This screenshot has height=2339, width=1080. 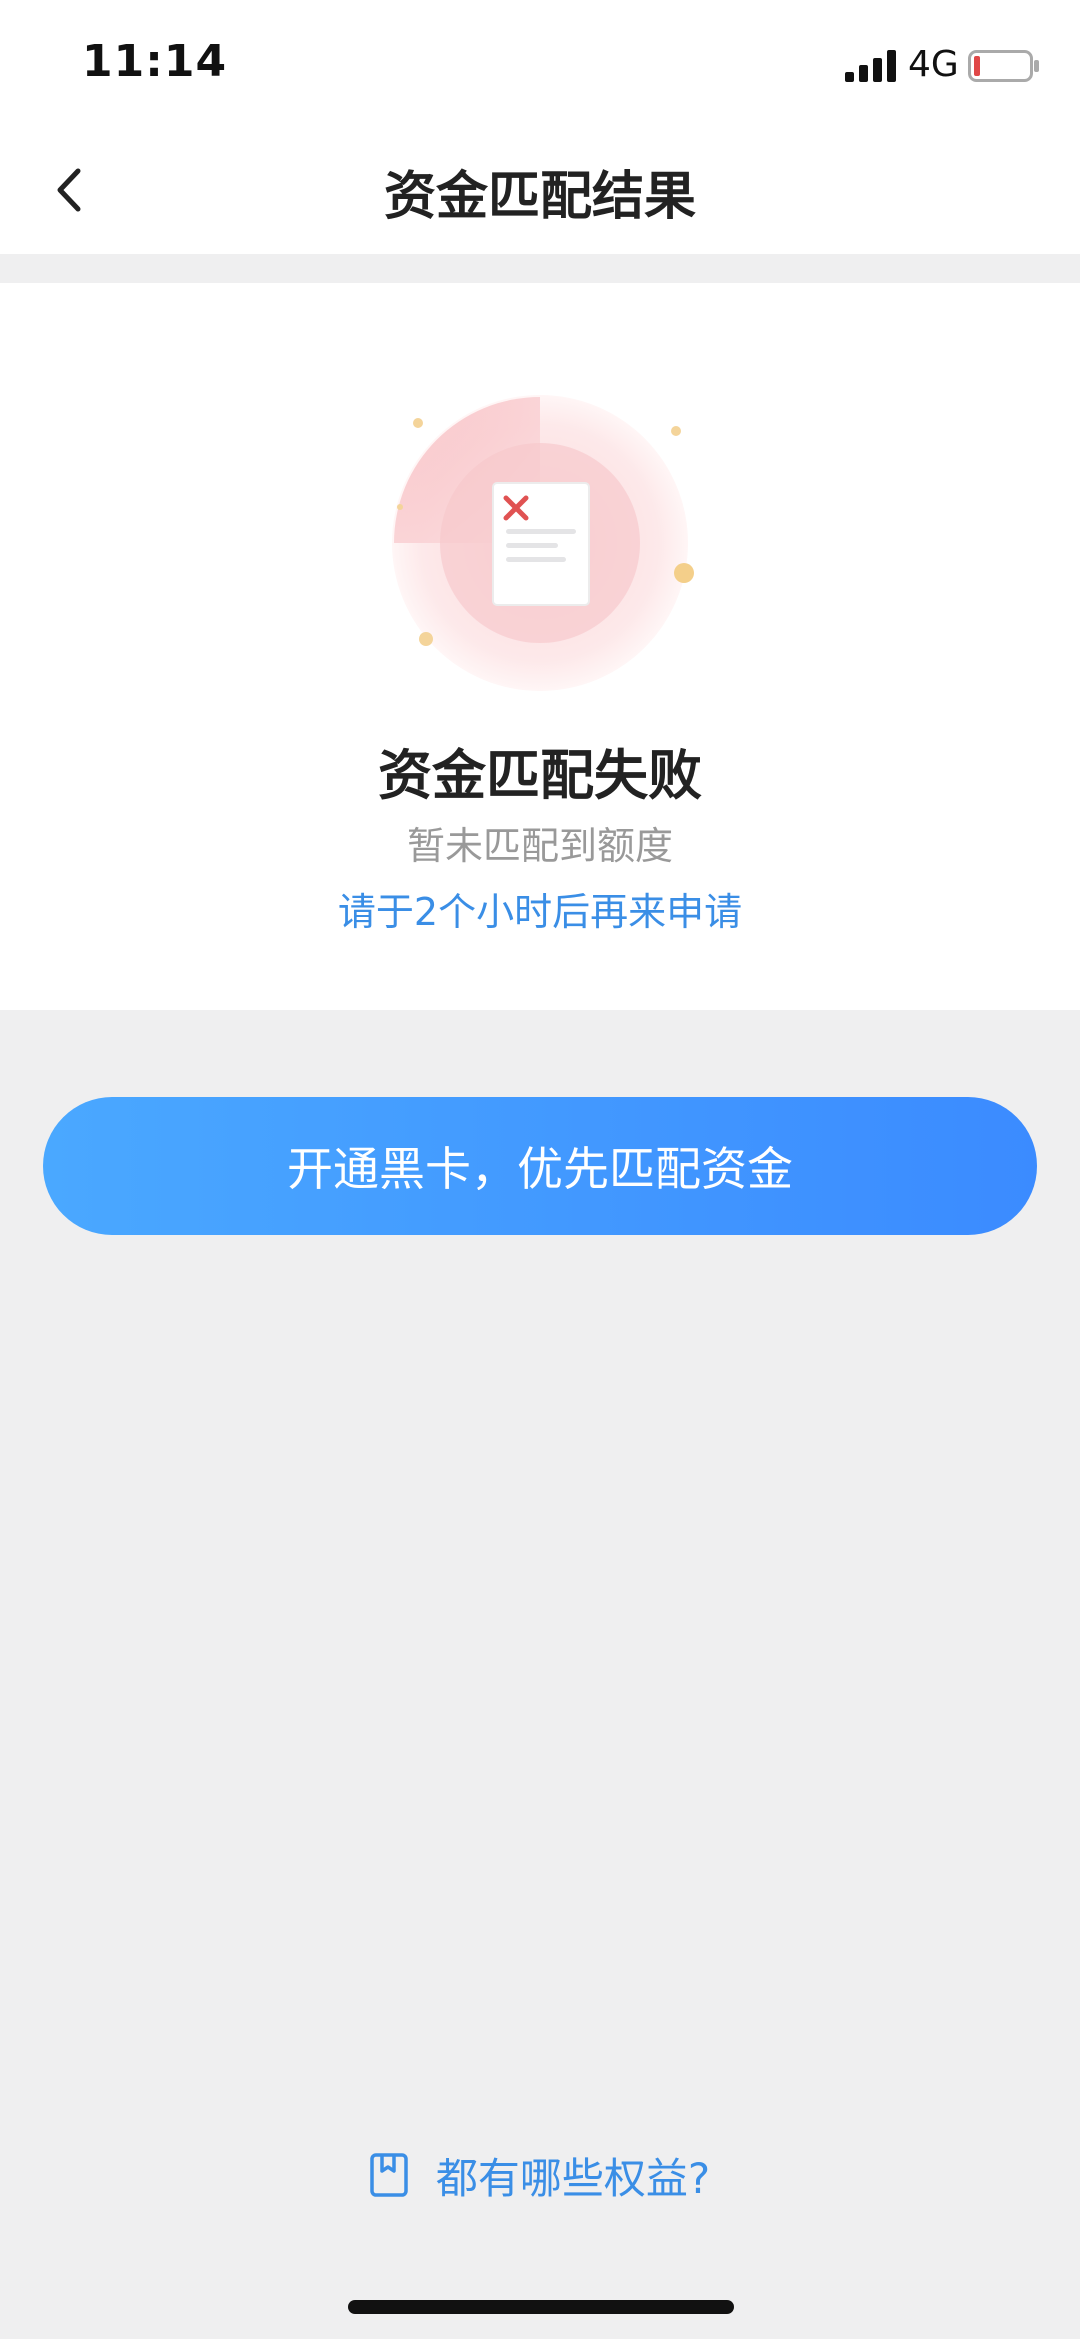 I want to click on page-title: 资金匹配结果, so click(x=539, y=197).